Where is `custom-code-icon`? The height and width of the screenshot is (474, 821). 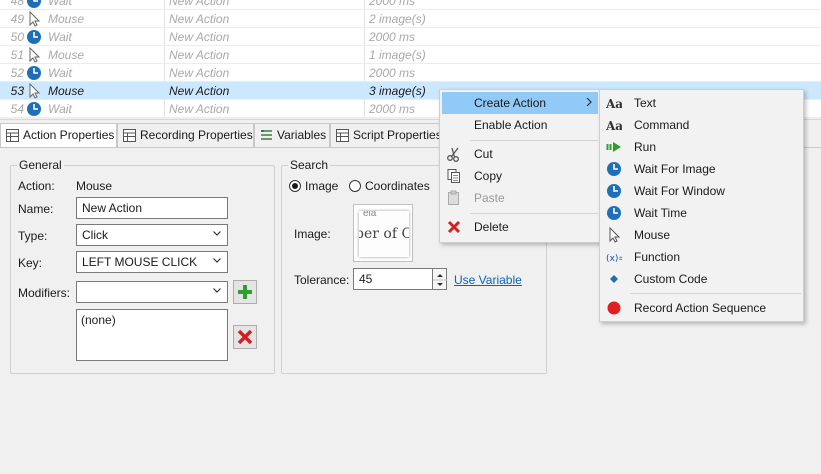 custom-code-icon is located at coordinates (614, 279).